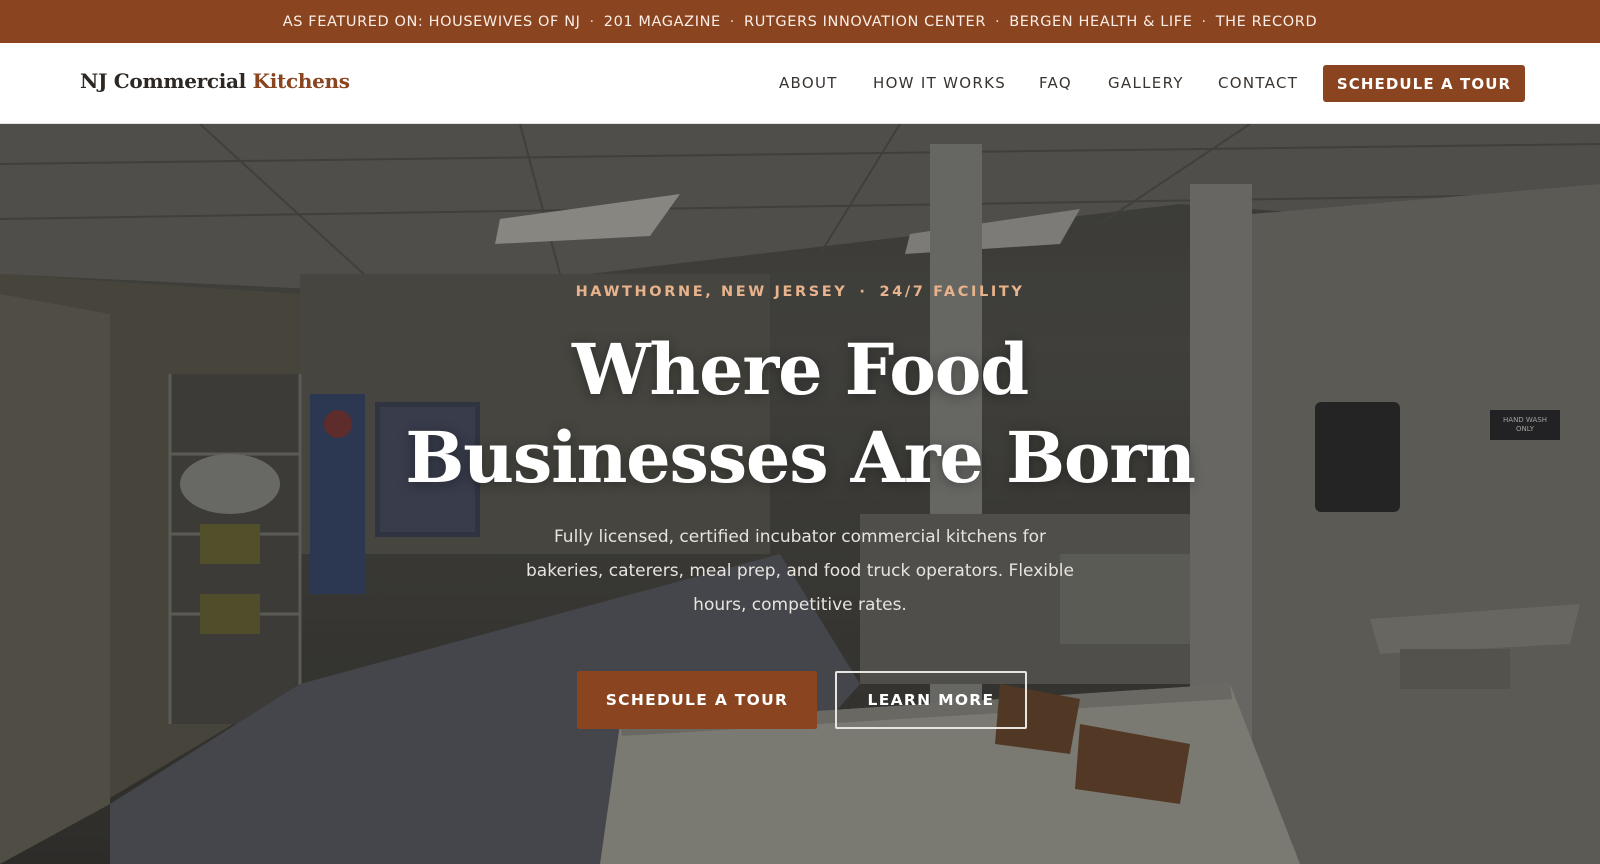 The image size is (1600, 864). What do you see at coordinates (865, 21) in the screenshot?
I see `featured-item: RUTGERS INNOVATION CENTER` at bounding box center [865, 21].